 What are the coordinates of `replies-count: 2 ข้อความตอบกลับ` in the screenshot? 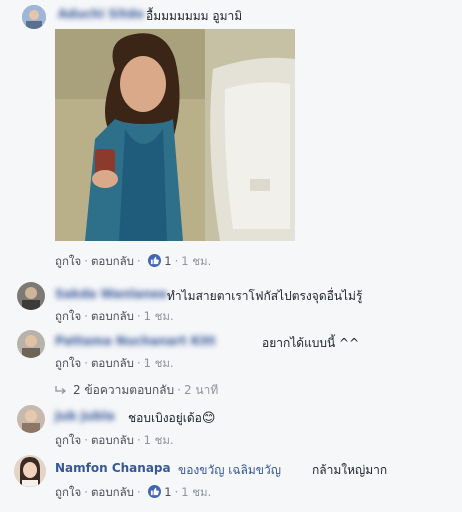 It's located at (123, 390).